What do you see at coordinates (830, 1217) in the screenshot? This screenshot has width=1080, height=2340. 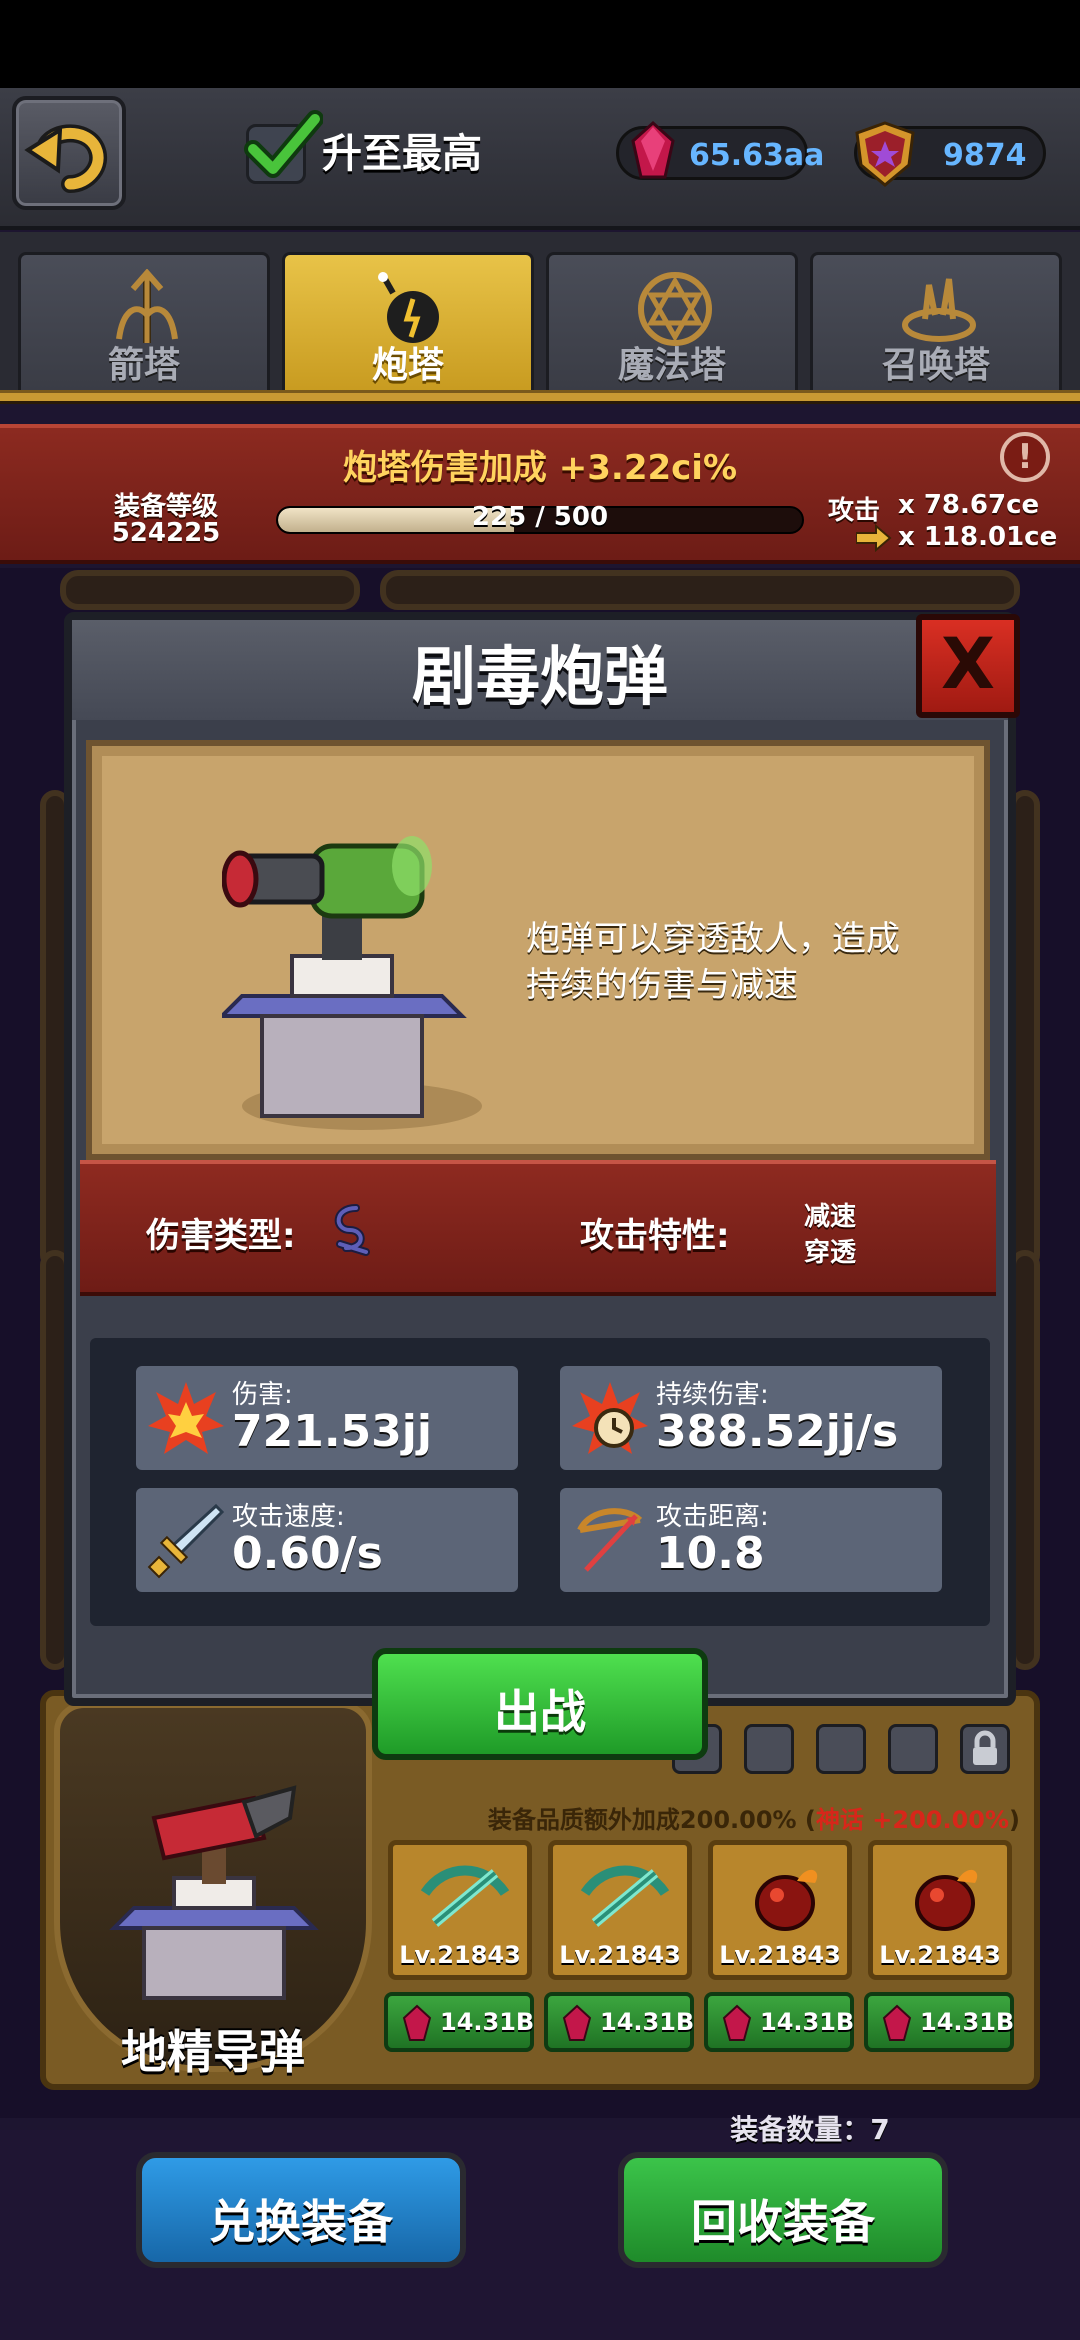 I see `trait-slow: 减速` at bounding box center [830, 1217].